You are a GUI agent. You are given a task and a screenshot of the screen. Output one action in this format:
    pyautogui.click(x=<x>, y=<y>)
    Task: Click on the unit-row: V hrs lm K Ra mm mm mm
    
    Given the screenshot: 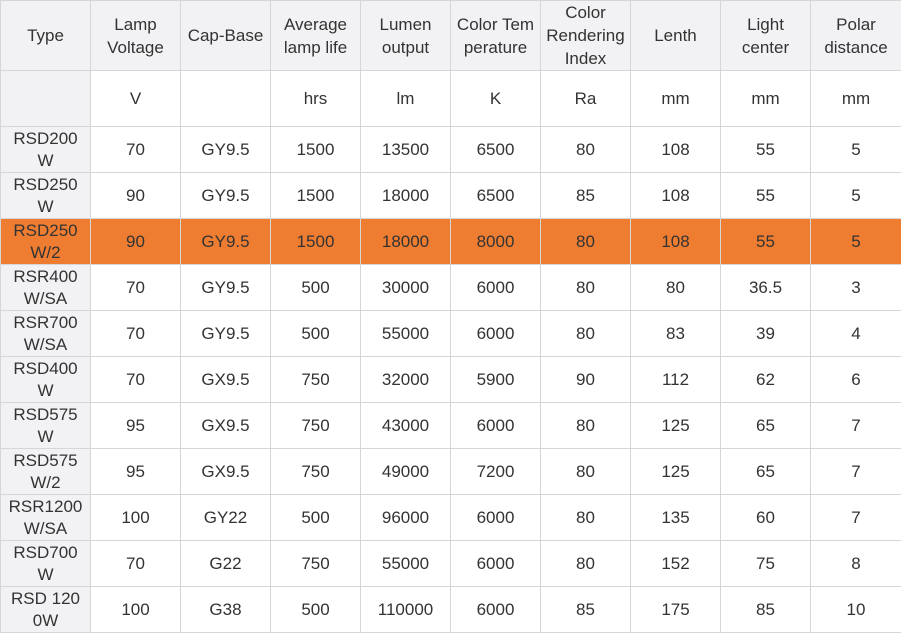 What is the action you would take?
    pyautogui.click(x=451, y=99)
    